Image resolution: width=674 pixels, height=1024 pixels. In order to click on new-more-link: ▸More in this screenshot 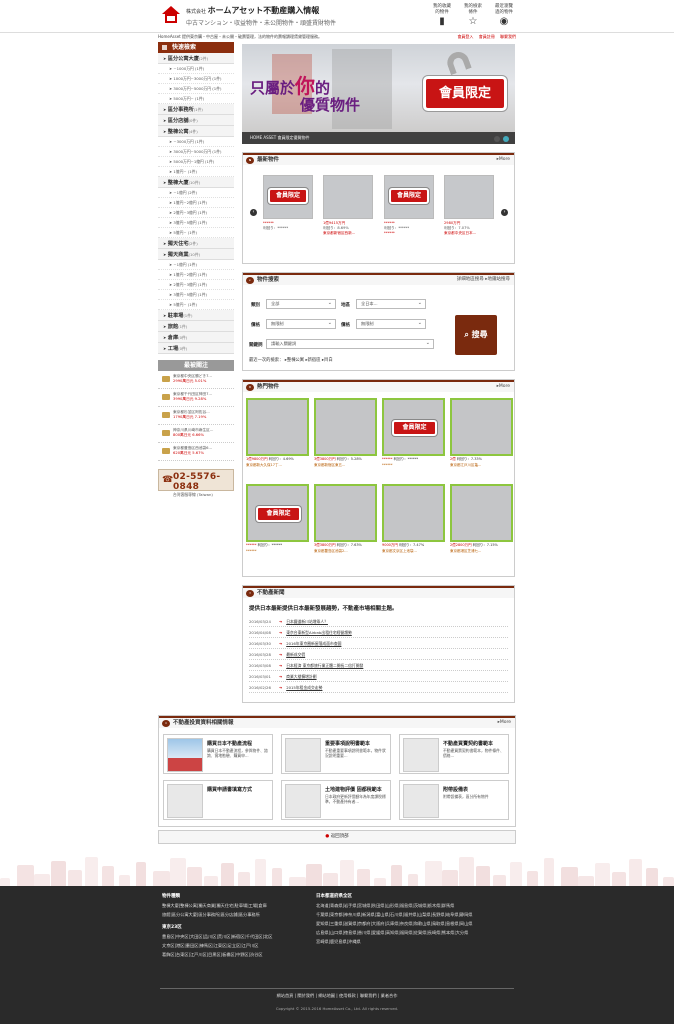, I will do `click(503, 160)`.